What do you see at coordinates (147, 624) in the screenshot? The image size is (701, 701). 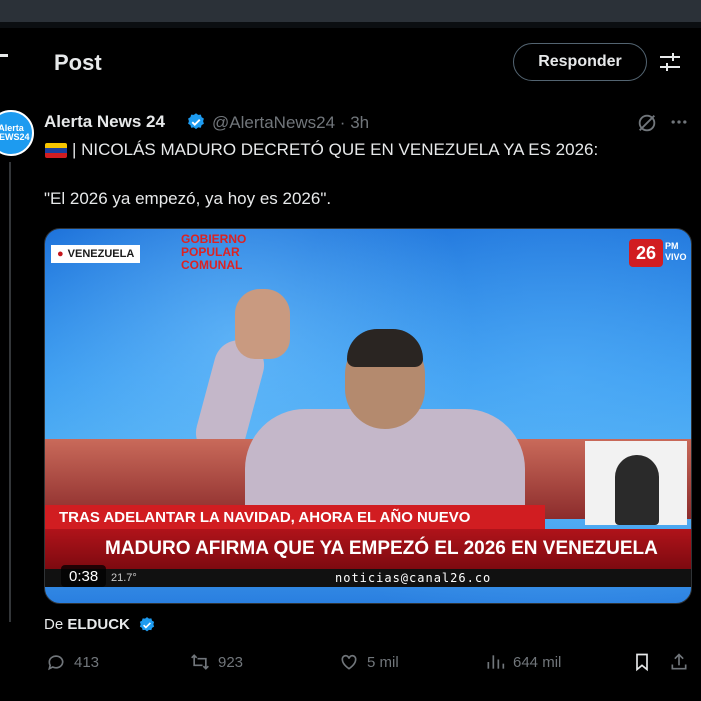 I see `source-verified-icon` at bounding box center [147, 624].